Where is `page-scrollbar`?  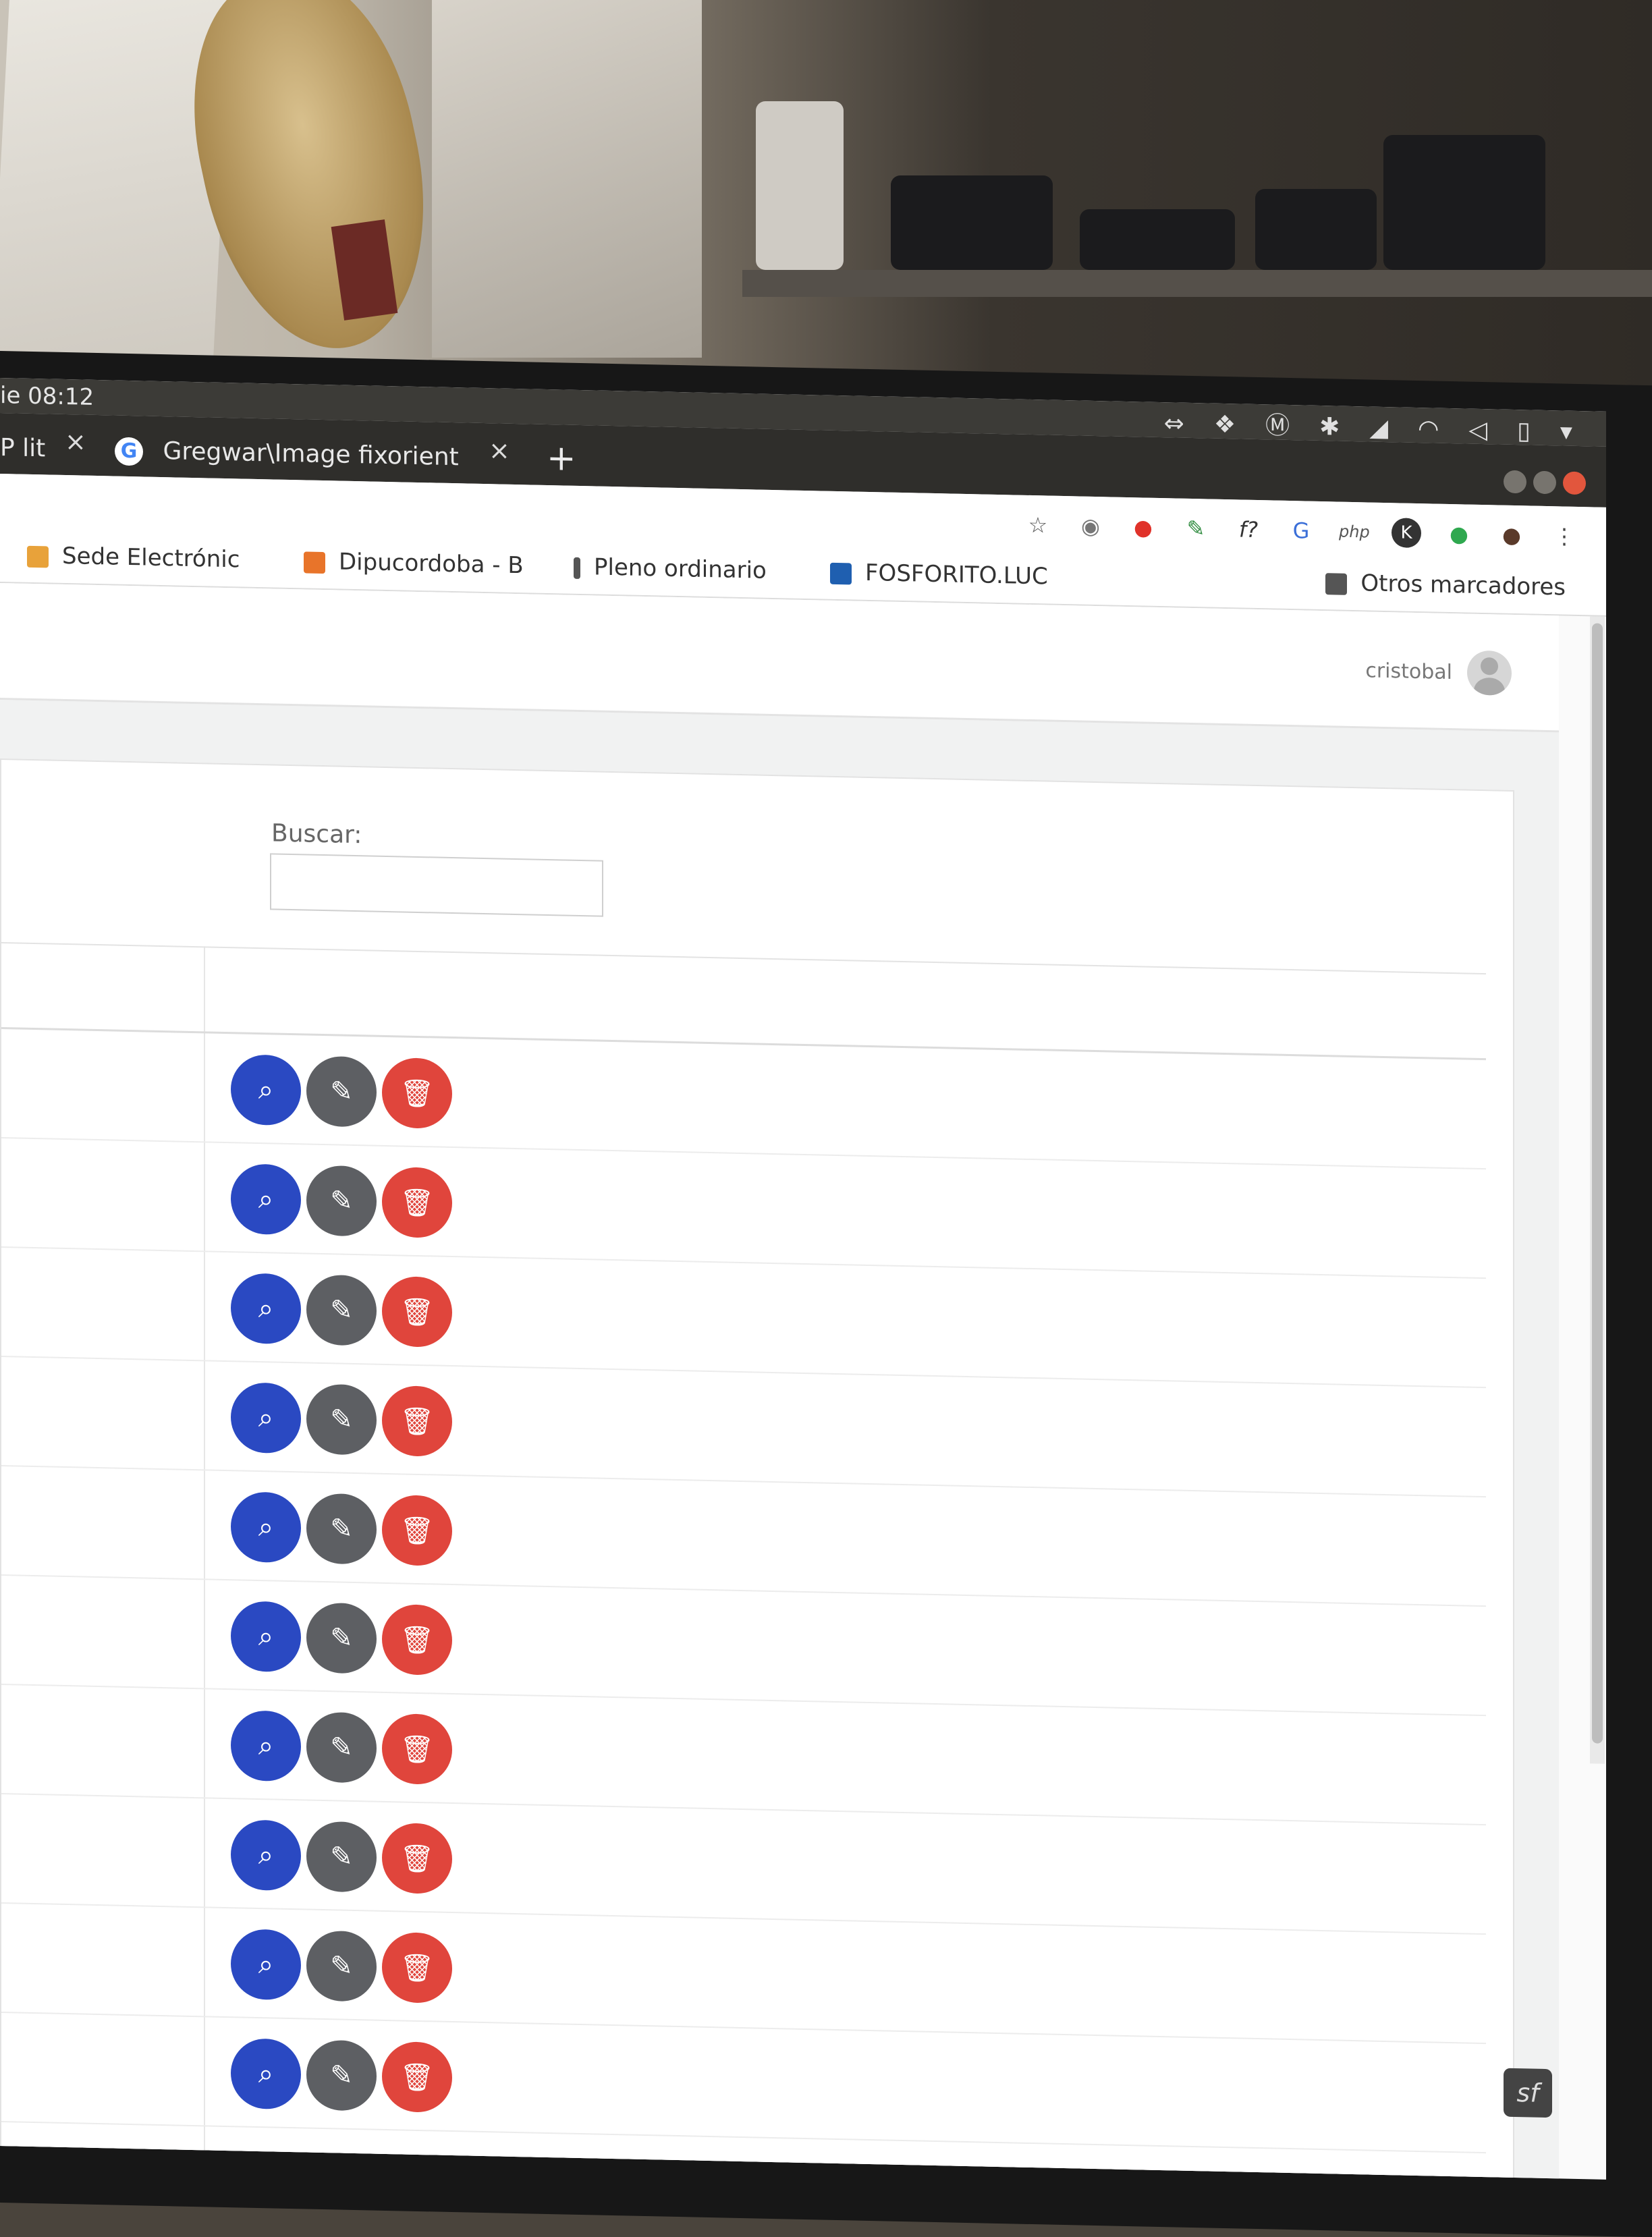 page-scrollbar is located at coordinates (1597, 1190).